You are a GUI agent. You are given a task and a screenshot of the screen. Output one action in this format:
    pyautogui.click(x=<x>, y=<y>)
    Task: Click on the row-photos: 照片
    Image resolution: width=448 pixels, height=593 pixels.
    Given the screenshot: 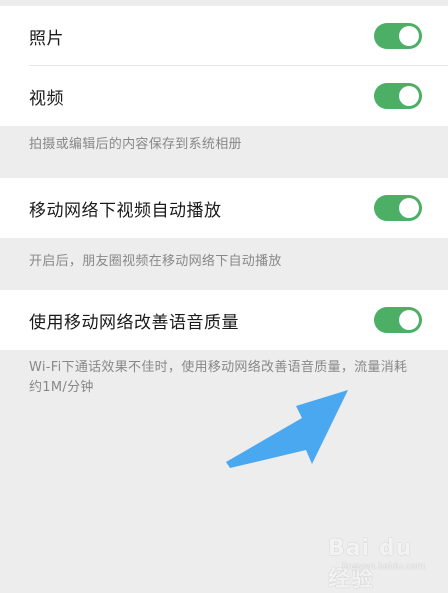 What is the action you would take?
    pyautogui.click(x=224, y=36)
    